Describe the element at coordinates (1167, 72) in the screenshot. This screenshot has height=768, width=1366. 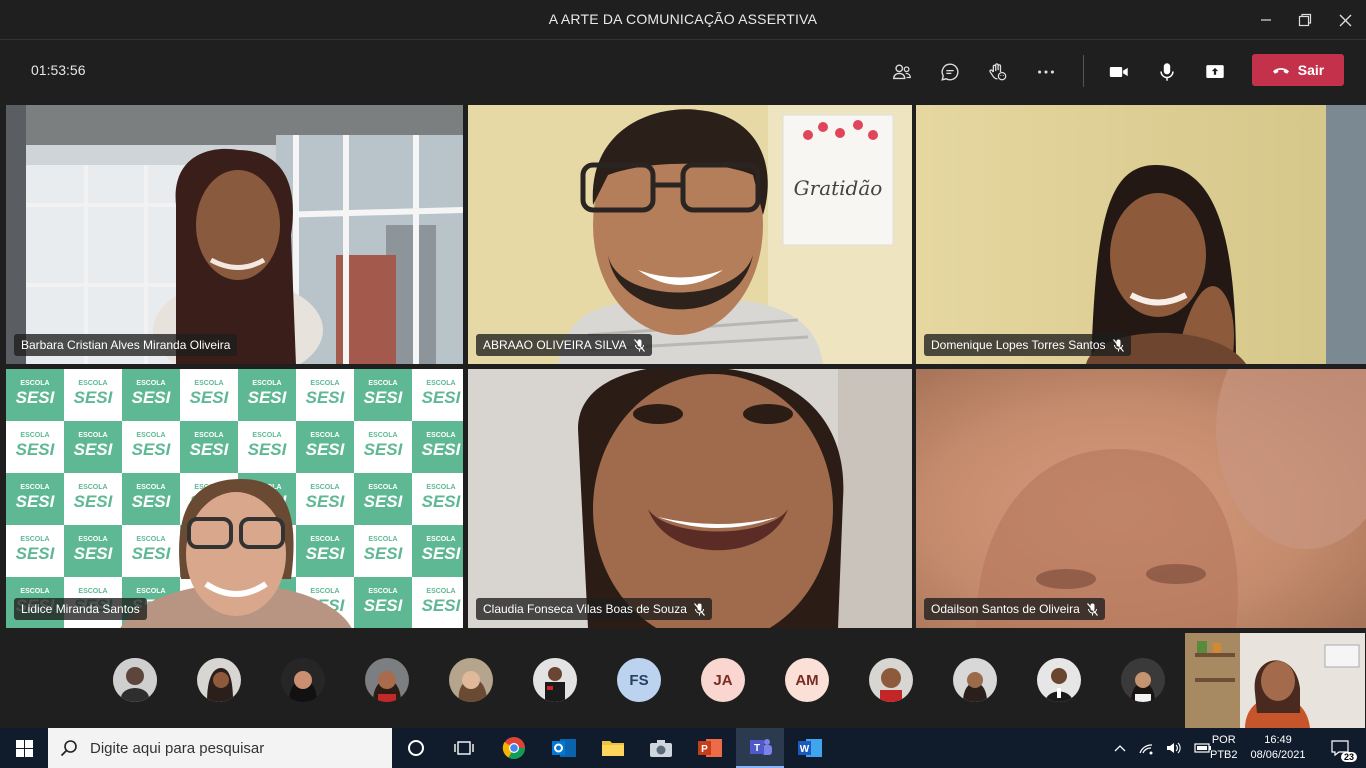
I see `microphone-toggle-button` at that location.